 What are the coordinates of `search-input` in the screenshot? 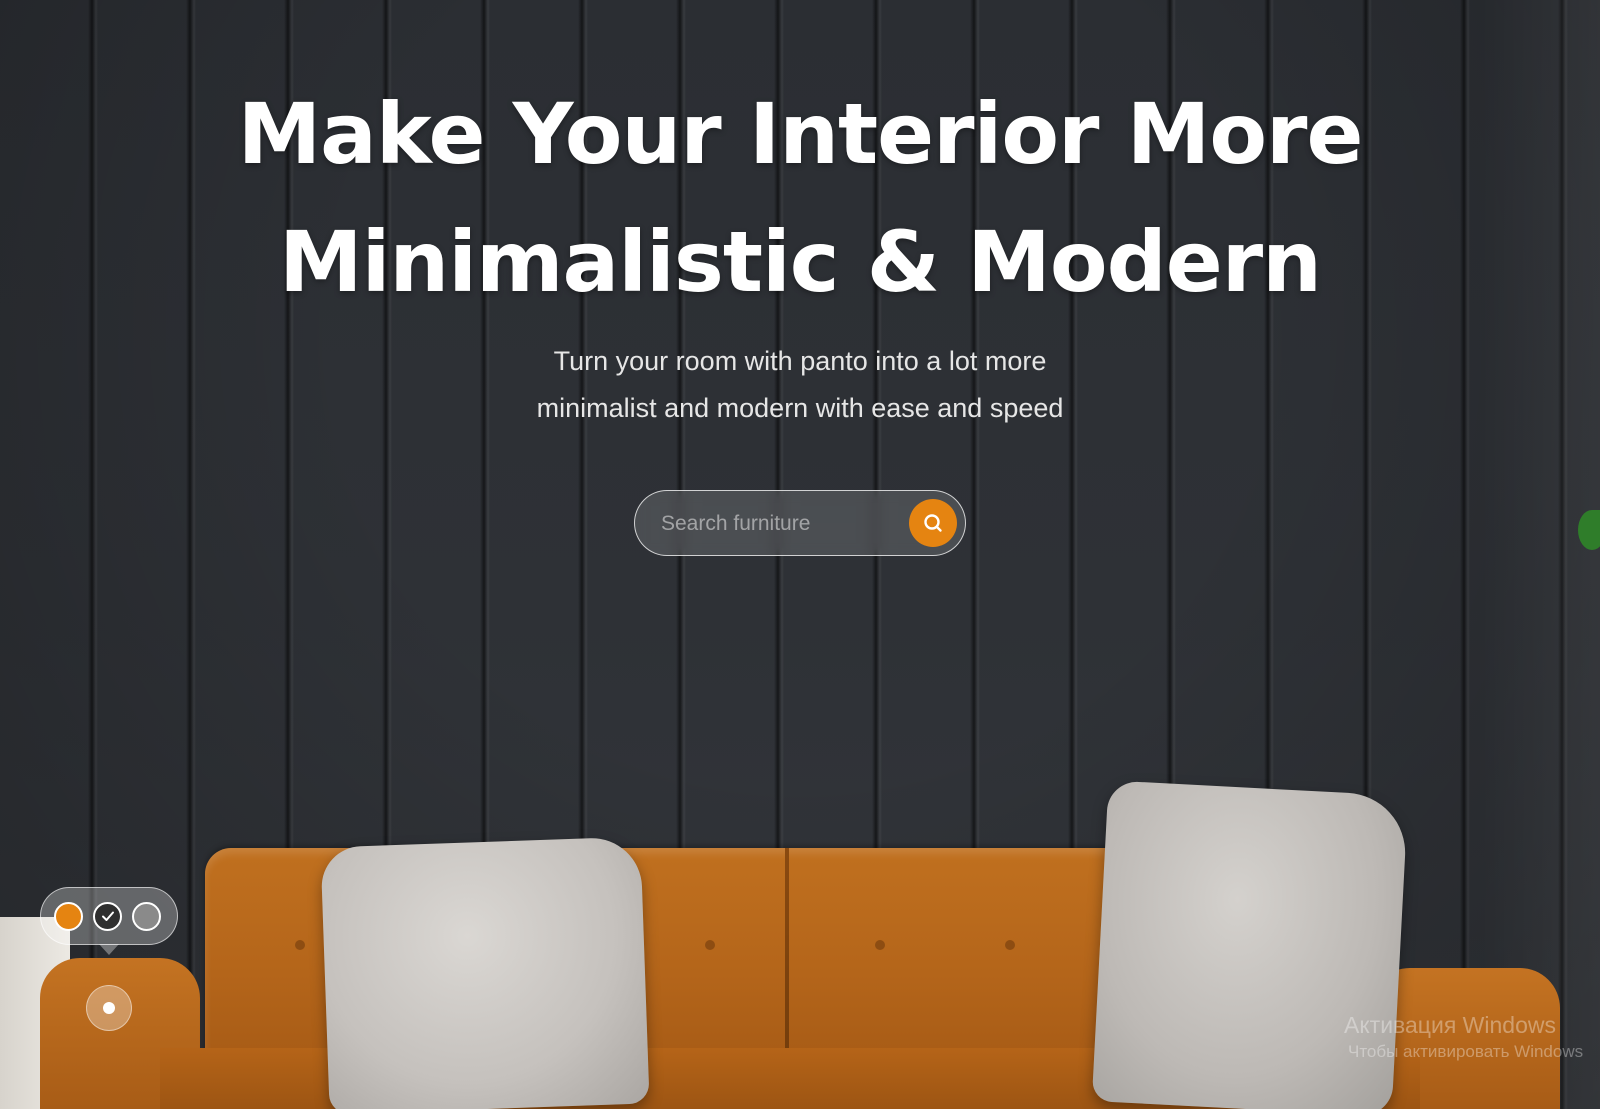 It's located at (771, 524).